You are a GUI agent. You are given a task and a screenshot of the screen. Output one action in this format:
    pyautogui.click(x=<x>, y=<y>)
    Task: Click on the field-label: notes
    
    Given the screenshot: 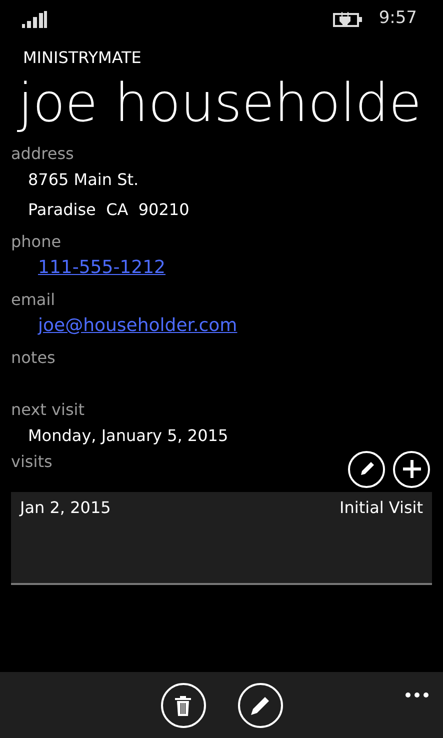 What is the action you would take?
    pyautogui.click(x=33, y=357)
    